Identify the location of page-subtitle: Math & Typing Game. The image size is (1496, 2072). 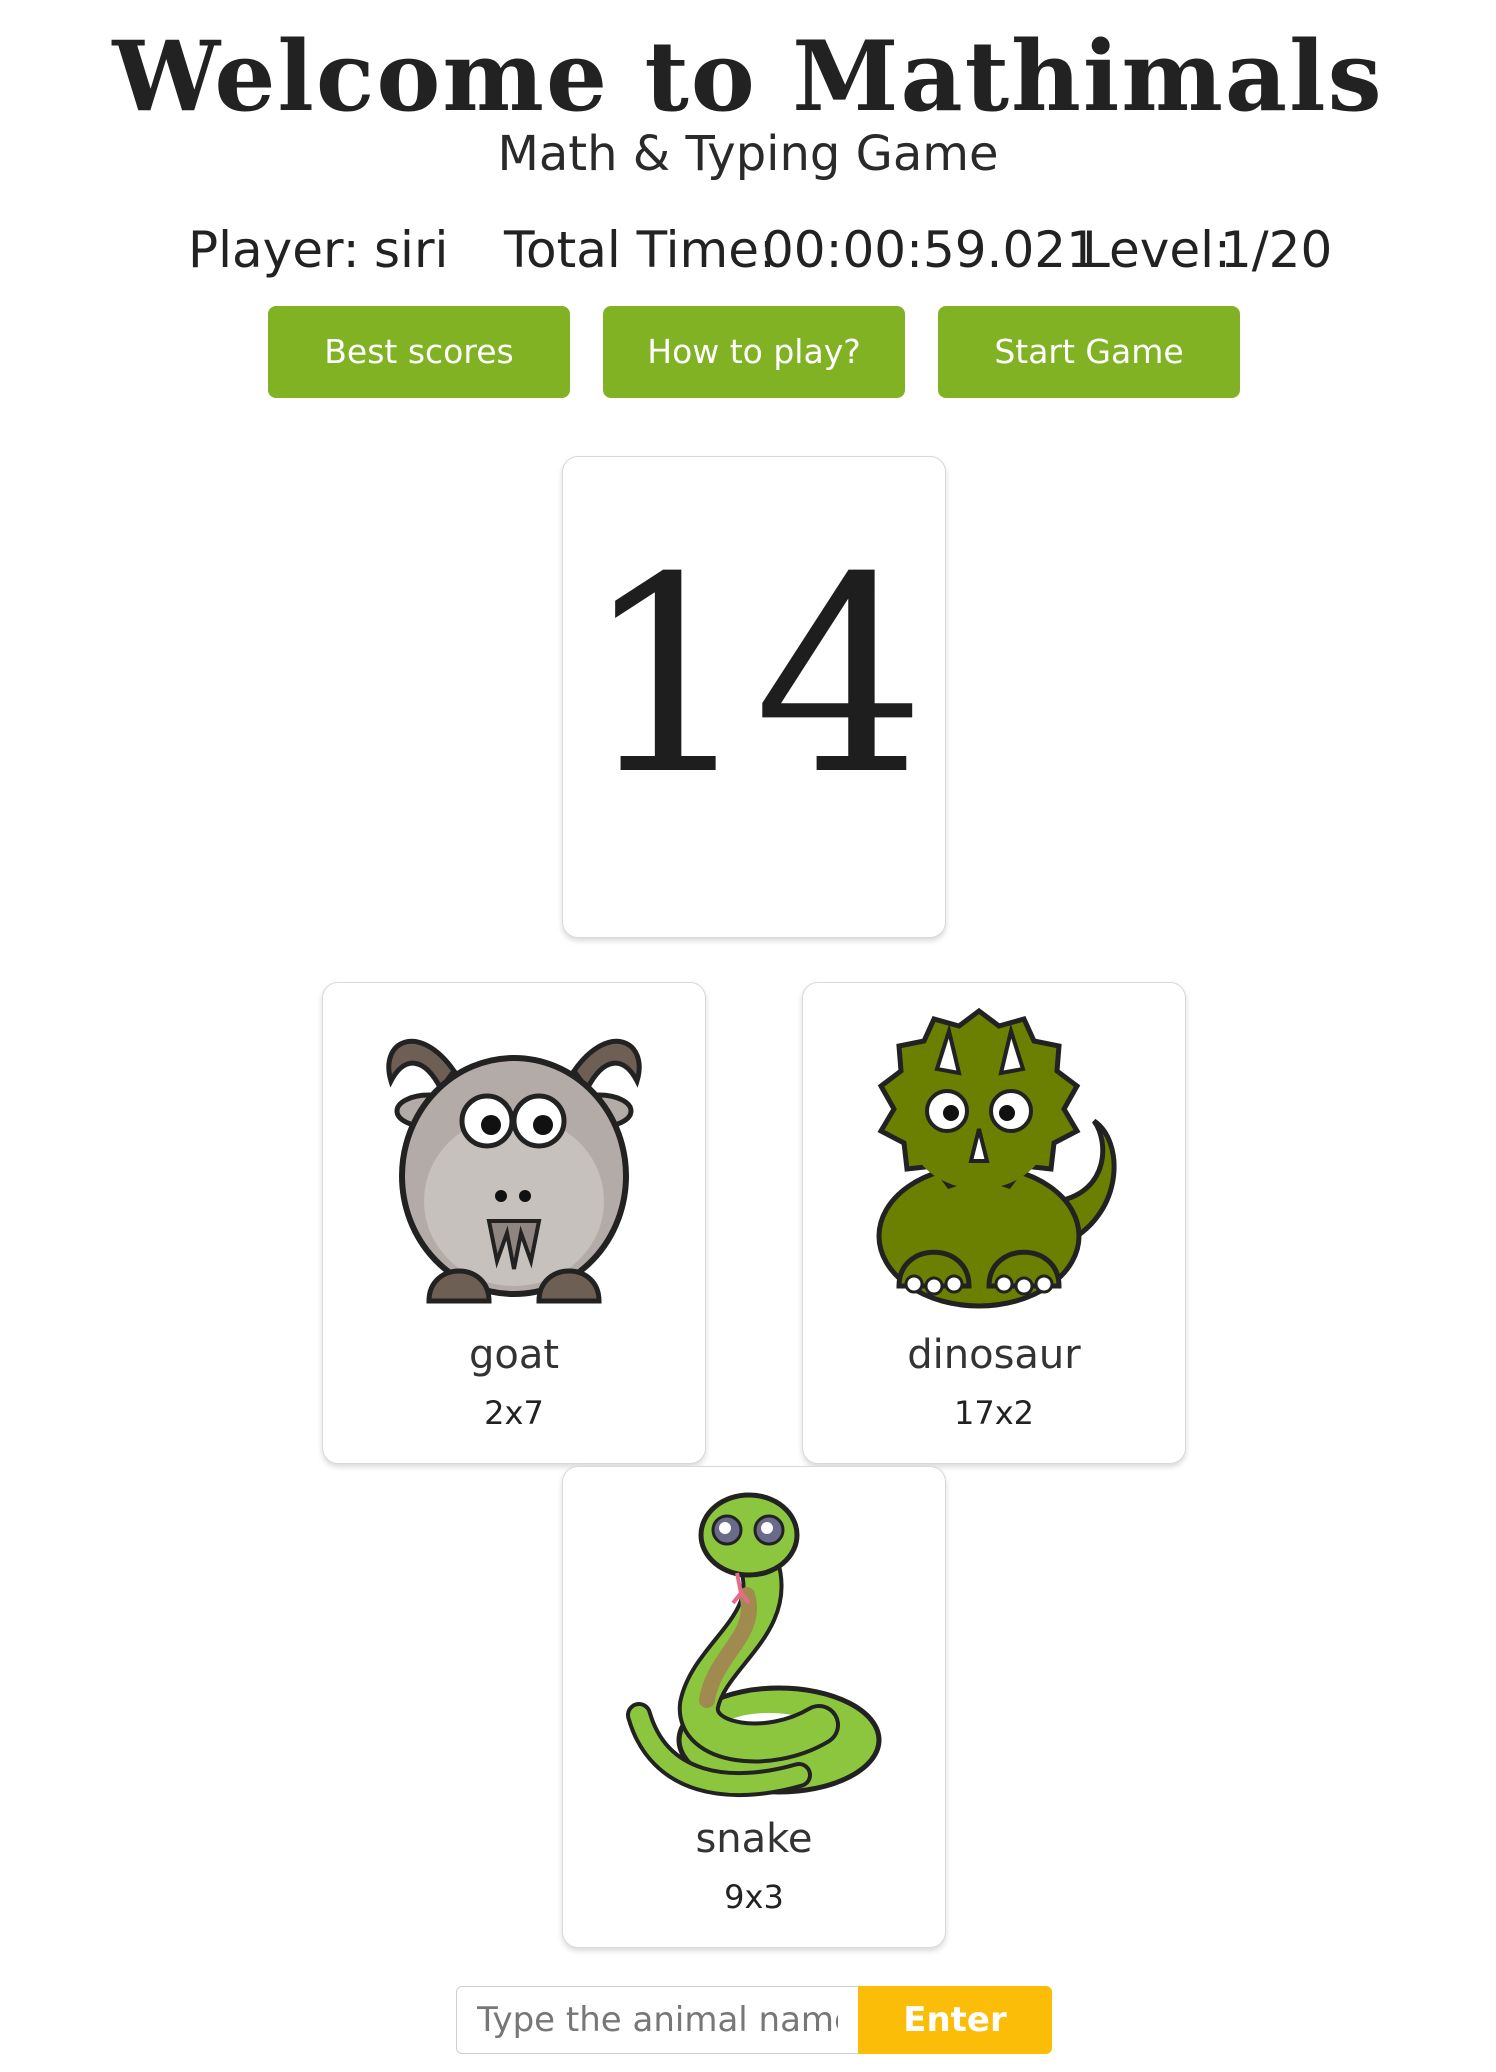
(748, 154).